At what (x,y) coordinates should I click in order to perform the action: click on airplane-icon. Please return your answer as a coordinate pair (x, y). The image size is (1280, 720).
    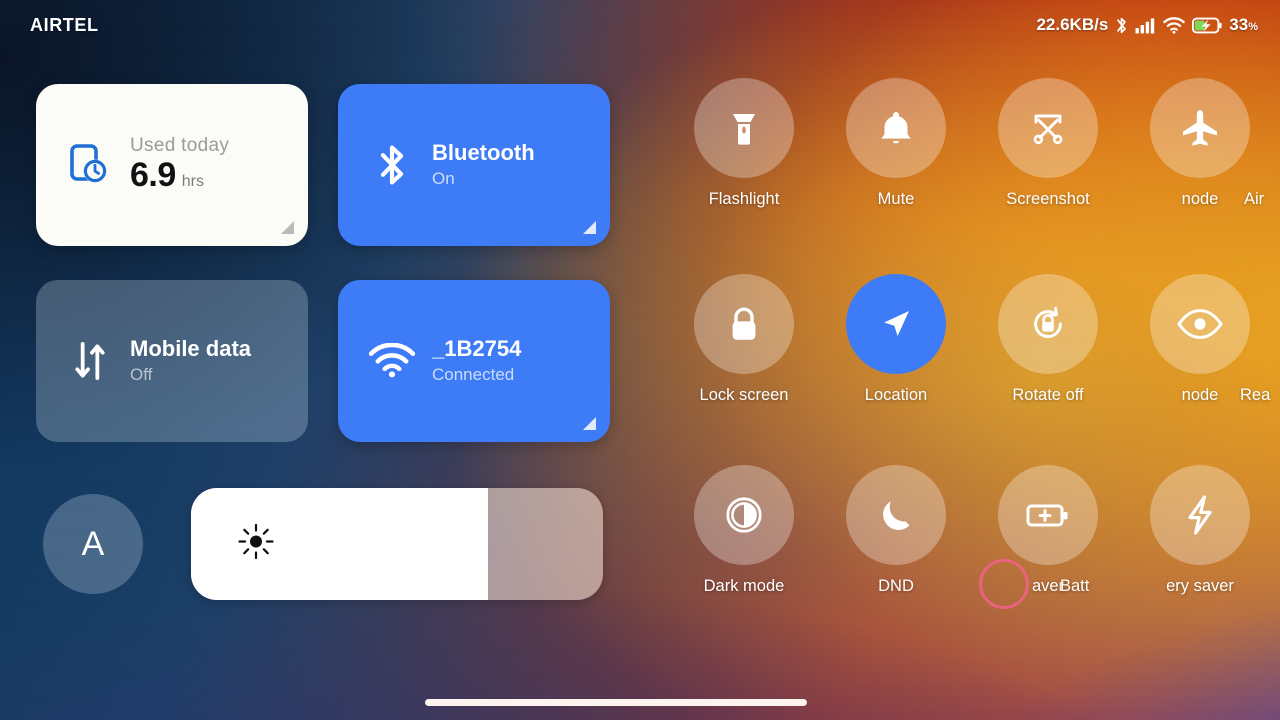
    Looking at the image, I should click on (1200, 128).